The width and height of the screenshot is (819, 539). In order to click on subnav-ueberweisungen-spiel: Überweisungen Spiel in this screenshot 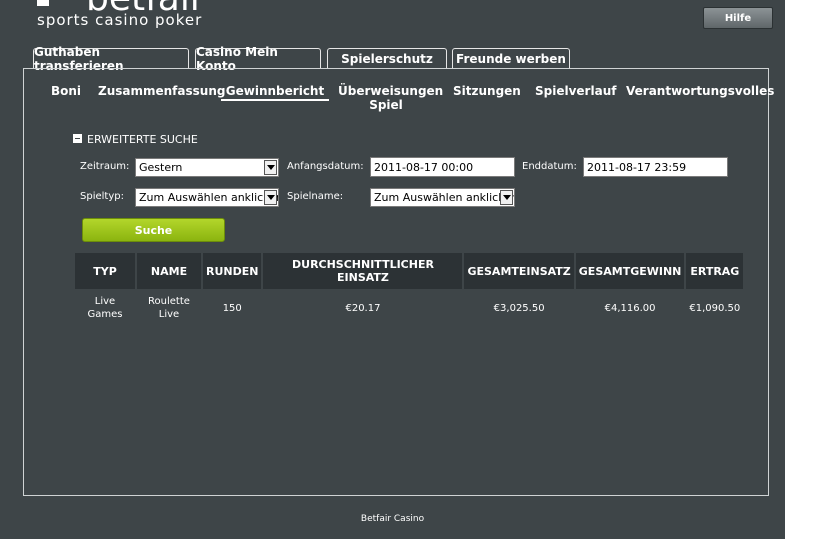, I will do `click(390, 98)`.